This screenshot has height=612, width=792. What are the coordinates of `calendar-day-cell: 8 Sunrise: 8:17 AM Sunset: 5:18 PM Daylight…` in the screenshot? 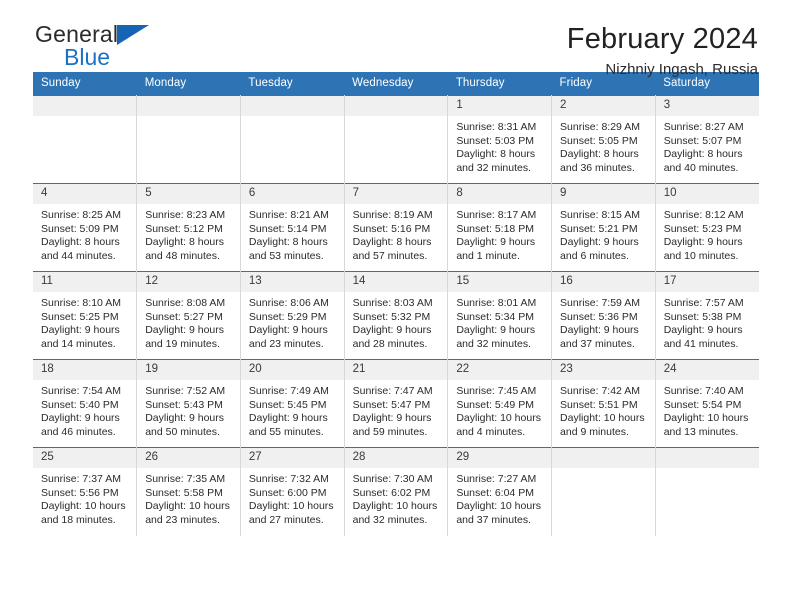 It's located at (500, 227).